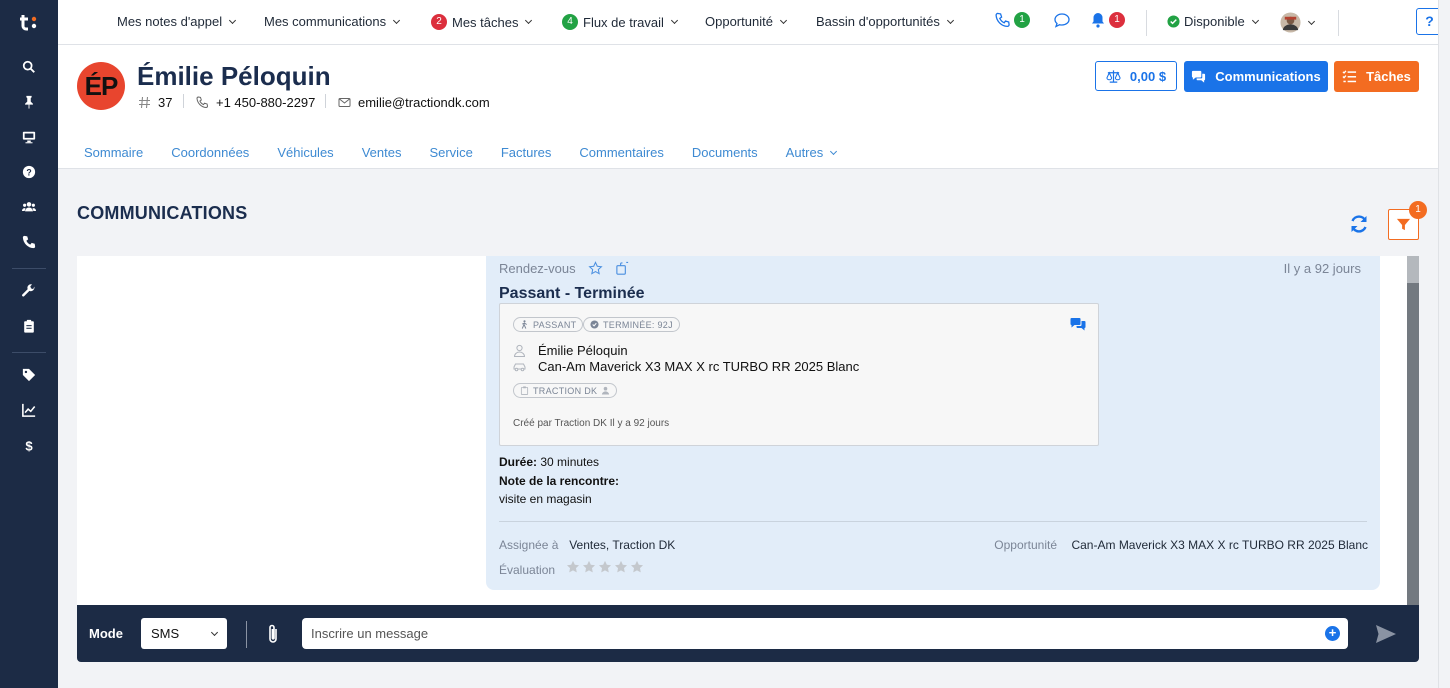  I want to click on sidebar-dollar-icon: $, so click(29, 445).